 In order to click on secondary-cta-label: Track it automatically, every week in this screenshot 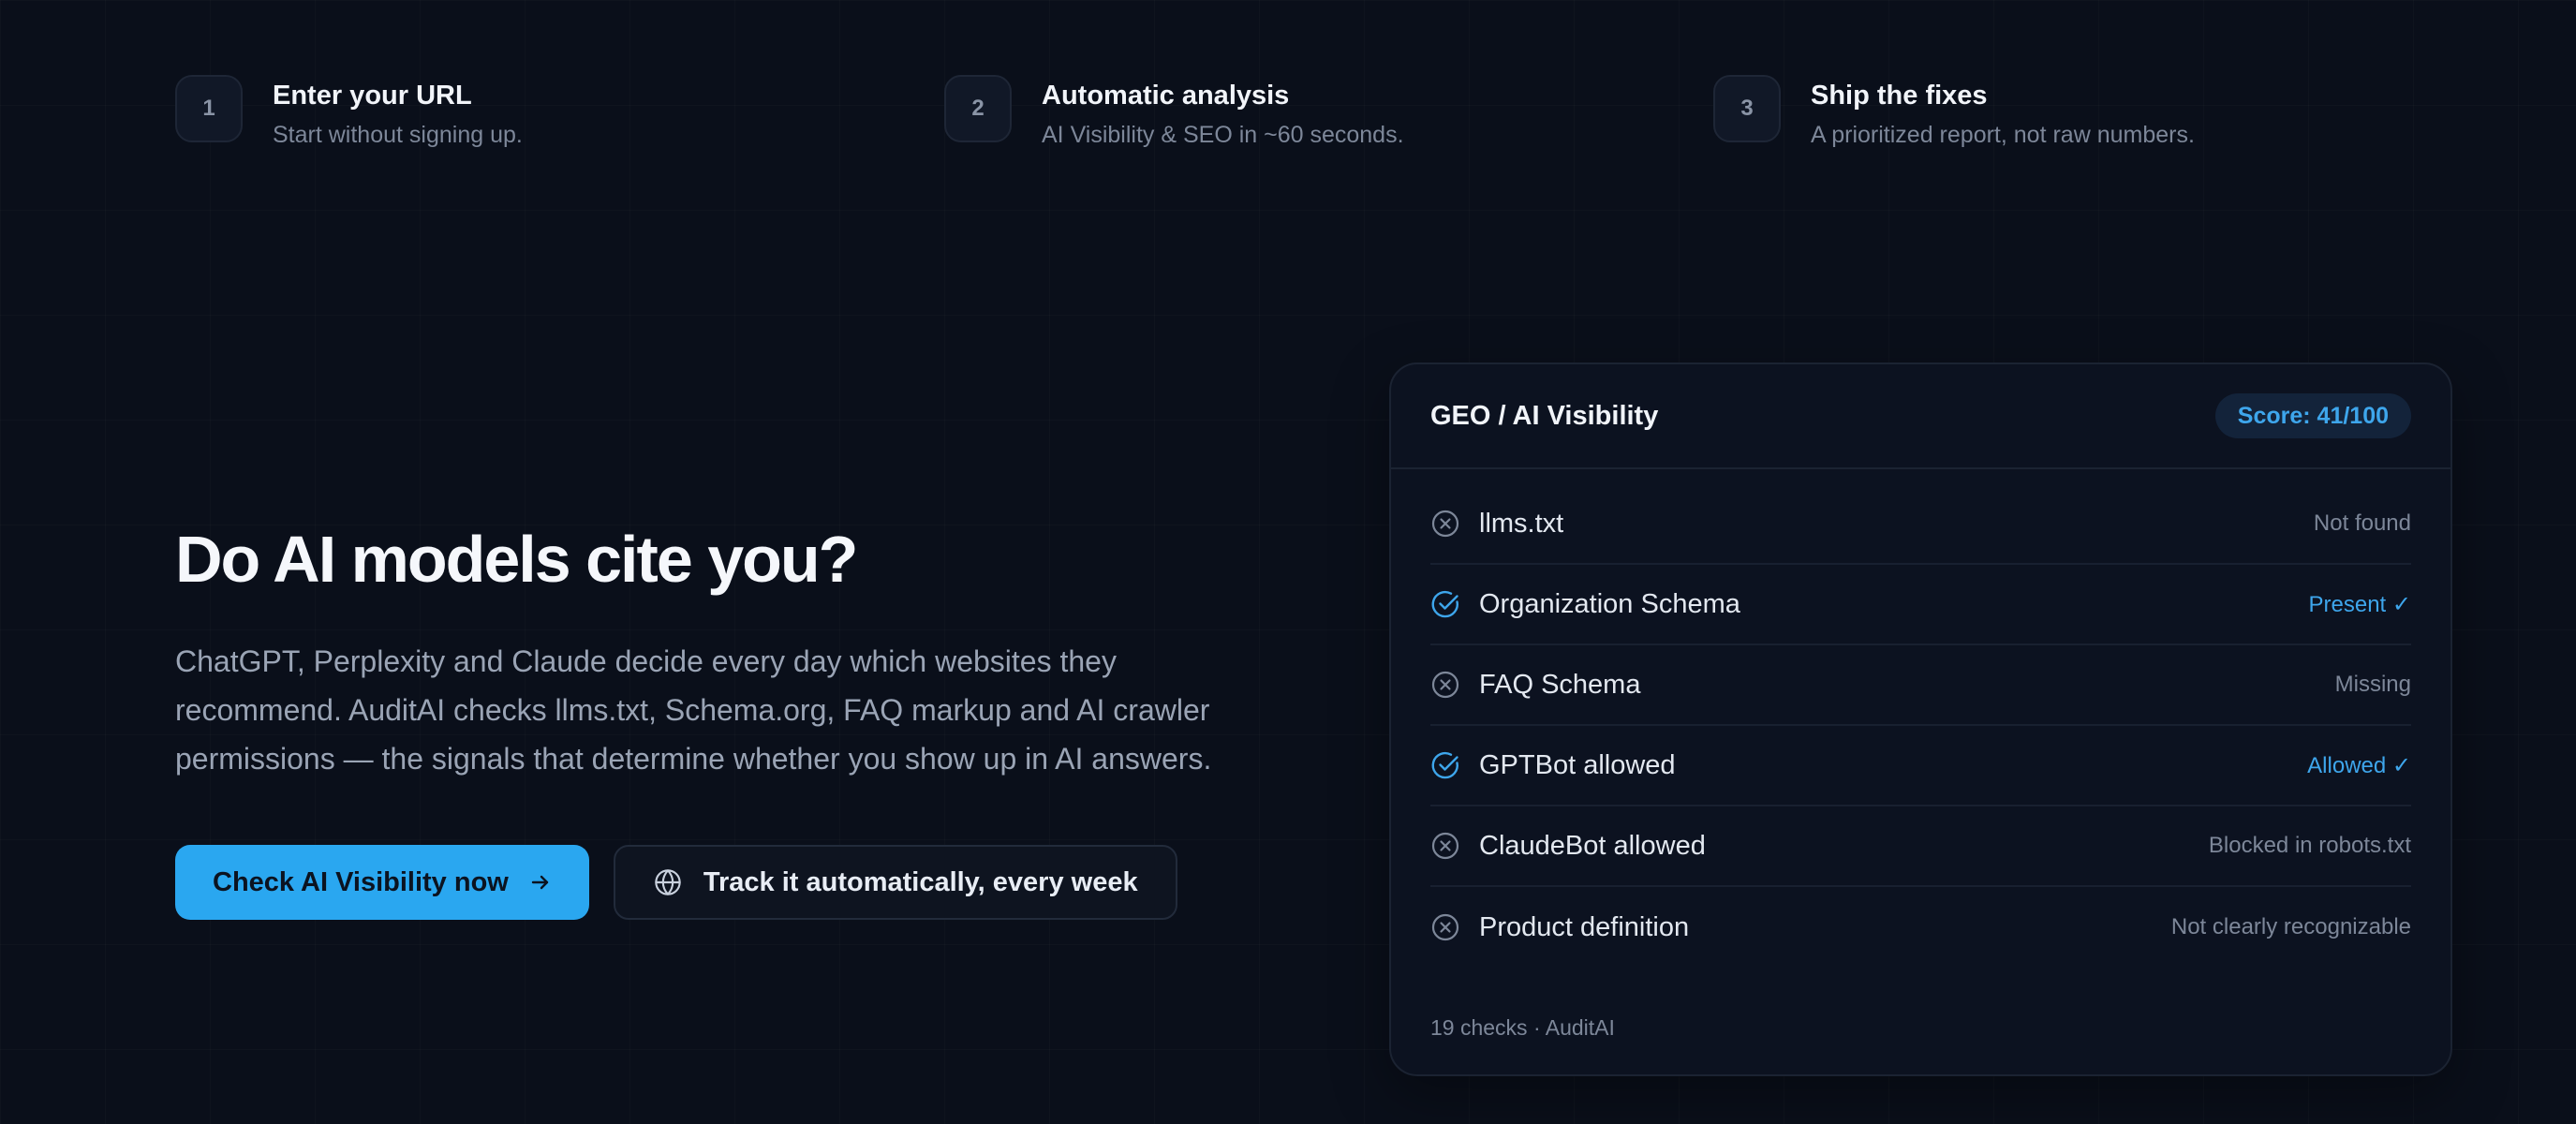, I will do `click(920, 881)`.